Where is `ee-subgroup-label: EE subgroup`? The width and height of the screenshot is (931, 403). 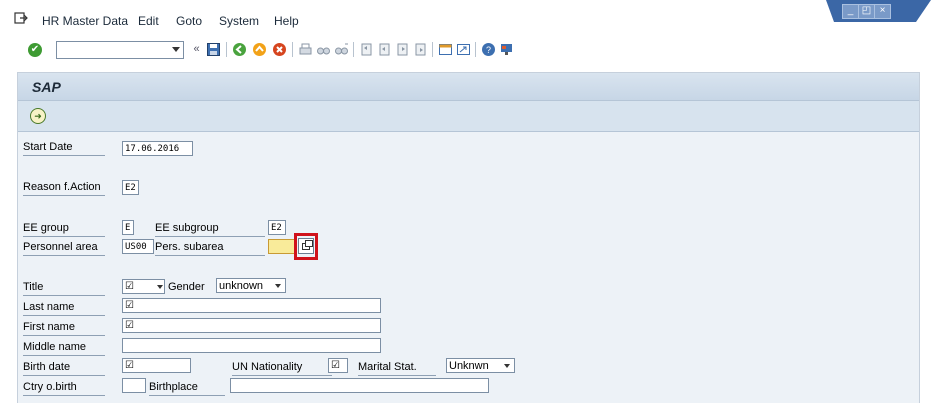 ee-subgroup-label: EE subgroup is located at coordinates (210, 229).